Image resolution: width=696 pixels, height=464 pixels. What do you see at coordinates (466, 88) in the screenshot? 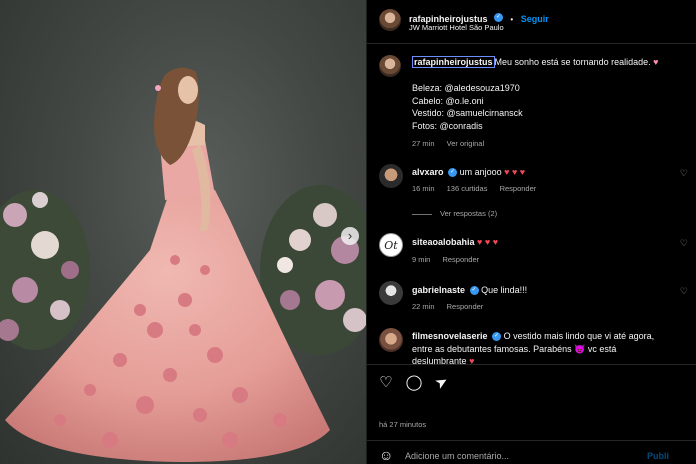
I see `credit-beauty: Beleza: @aledesouza1970` at bounding box center [466, 88].